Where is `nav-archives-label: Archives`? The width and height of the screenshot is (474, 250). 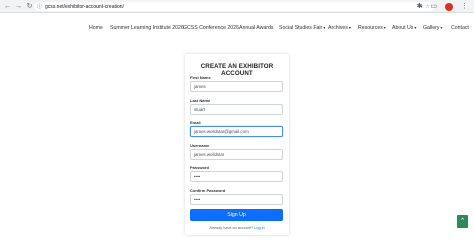
nav-archives-label: Archives is located at coordinates (338, 28).